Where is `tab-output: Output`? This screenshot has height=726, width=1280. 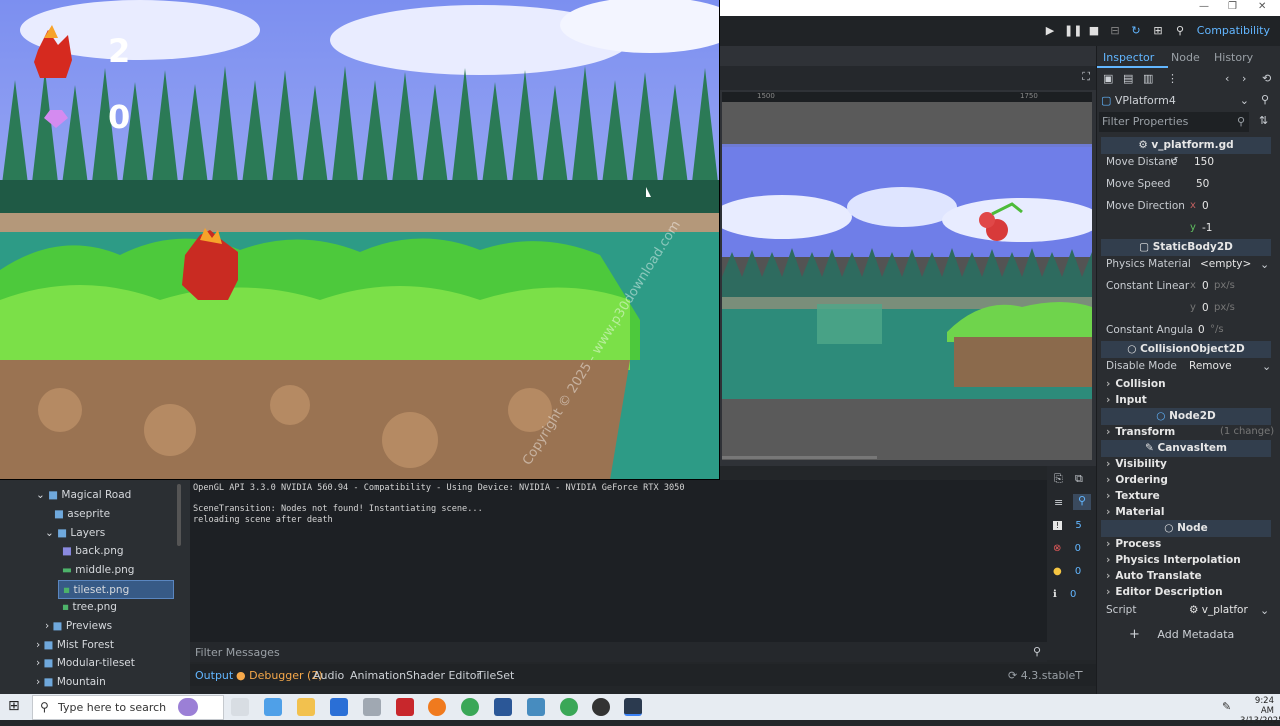 tab-output: Output is located at coordinates (214, 675).